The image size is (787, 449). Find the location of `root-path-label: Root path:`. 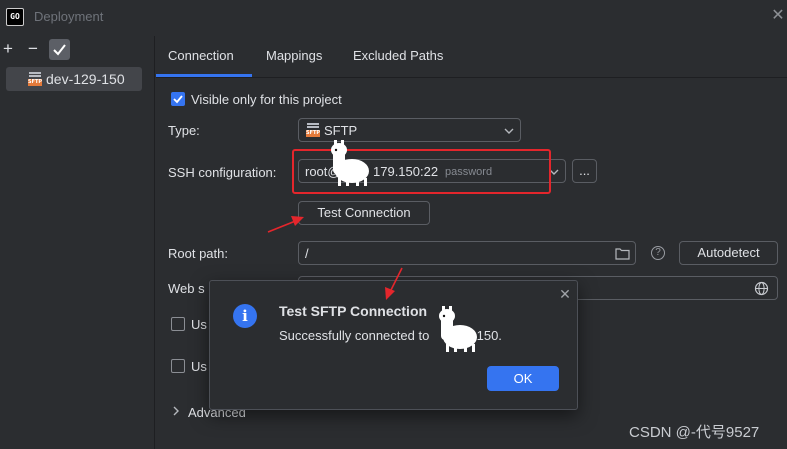

root-path-label: Root path: is located at coordinates (198, 253).